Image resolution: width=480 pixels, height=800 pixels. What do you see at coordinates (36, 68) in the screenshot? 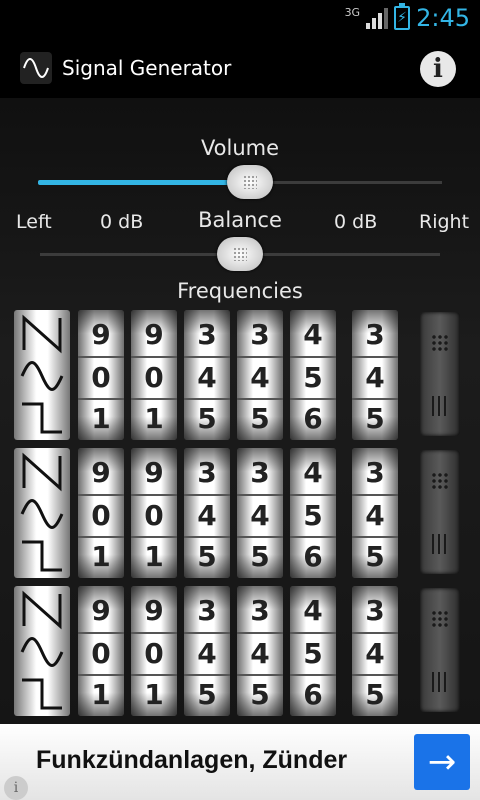
I see `sine-app-icon` at bounding box center [36, 68].